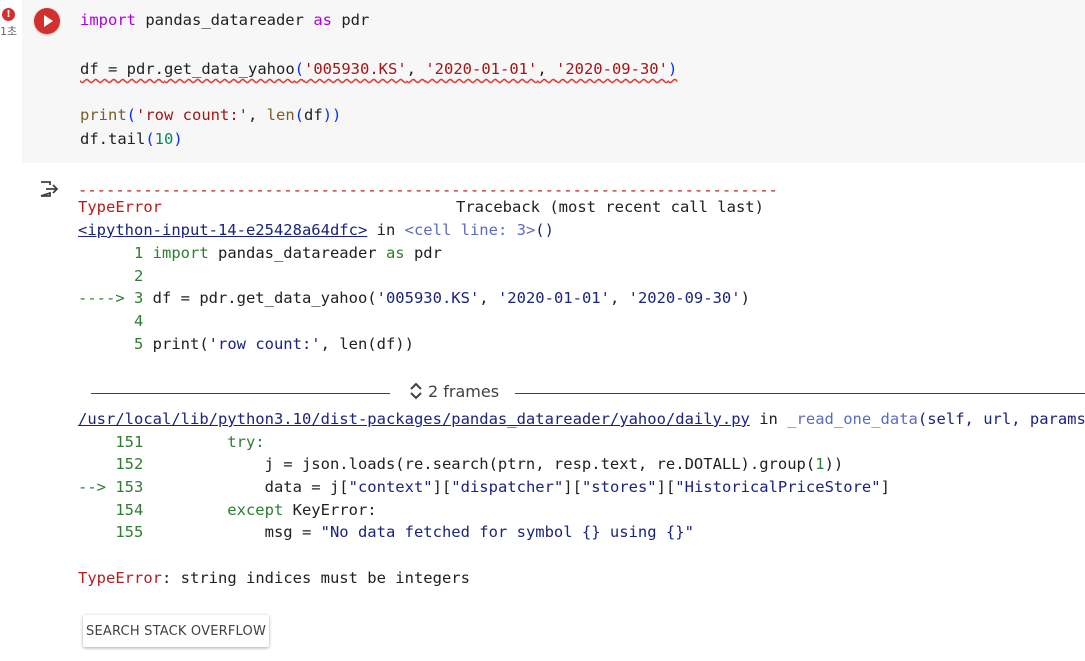  Describe the element at coordinates (176, 631) in the screenshot. I see `search-stack-overflow-button: SEARCH STACK OVERFLOW` at that location.